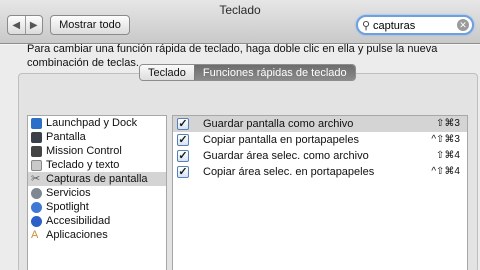 The image size is (480, 270). What do you see at coordinates (97, 207) in the screenshot?
I see `category-spotlight: Spotlight` at bounding box center [97, 207].